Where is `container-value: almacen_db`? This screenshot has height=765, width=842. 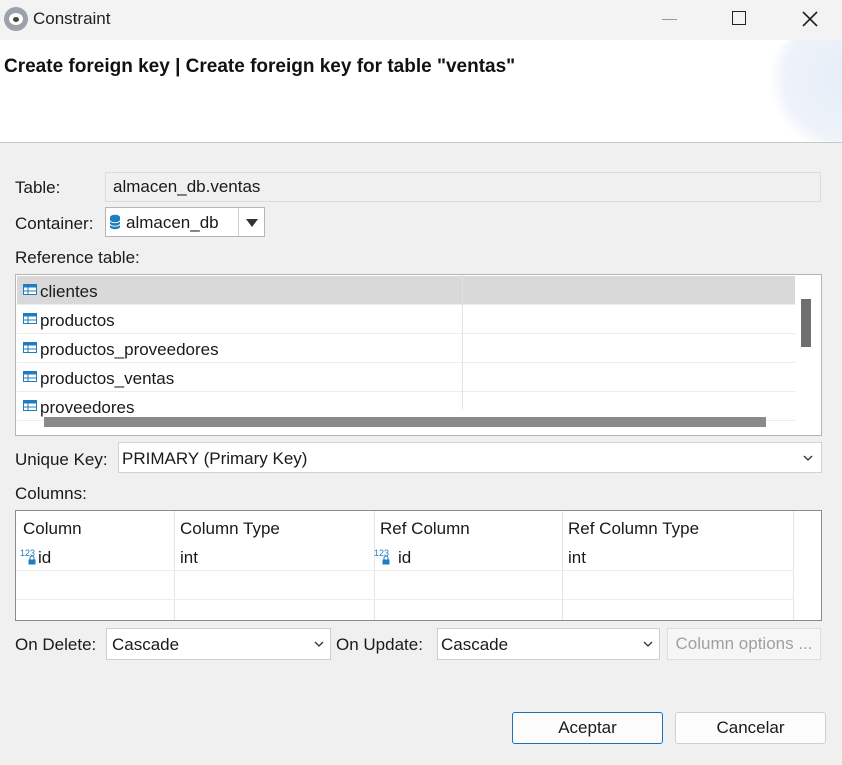
container-value: almacen_db is located at coordinates (172, 222).